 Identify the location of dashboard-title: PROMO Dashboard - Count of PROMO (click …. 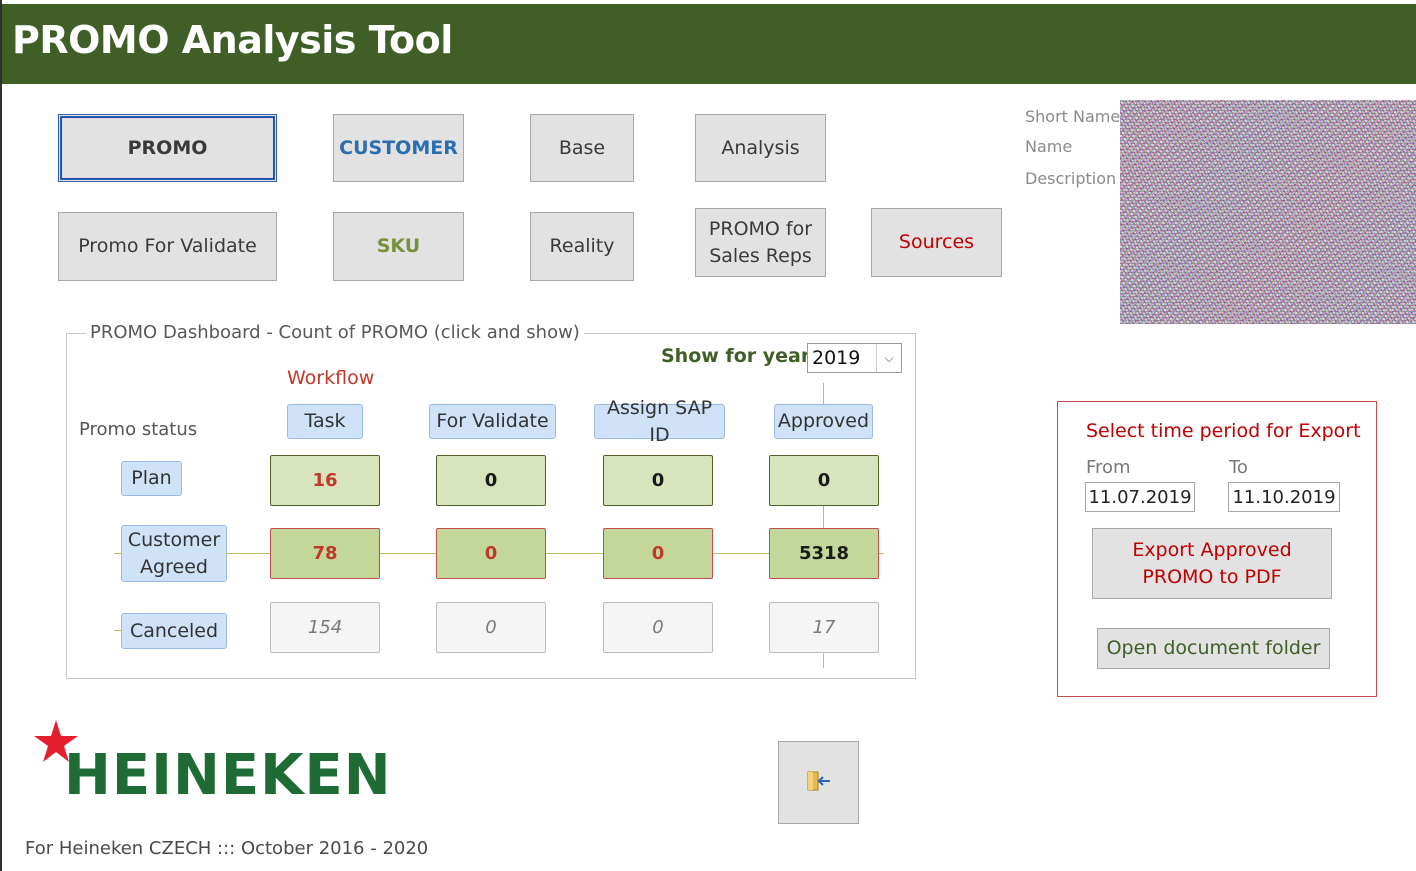
(335, 332).